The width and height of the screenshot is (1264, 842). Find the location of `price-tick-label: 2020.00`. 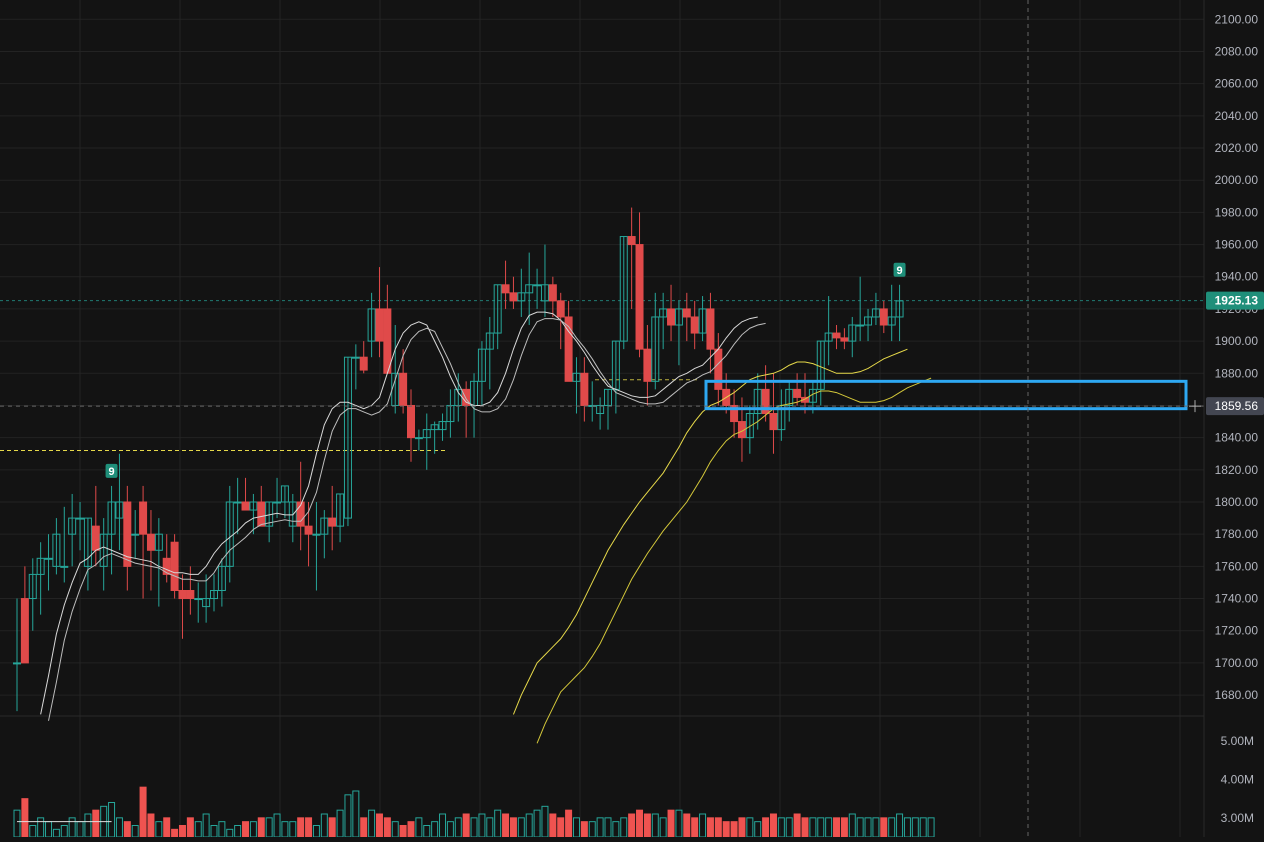

price-tick-label: 2020.00 is located at coordinates (1237, 148).